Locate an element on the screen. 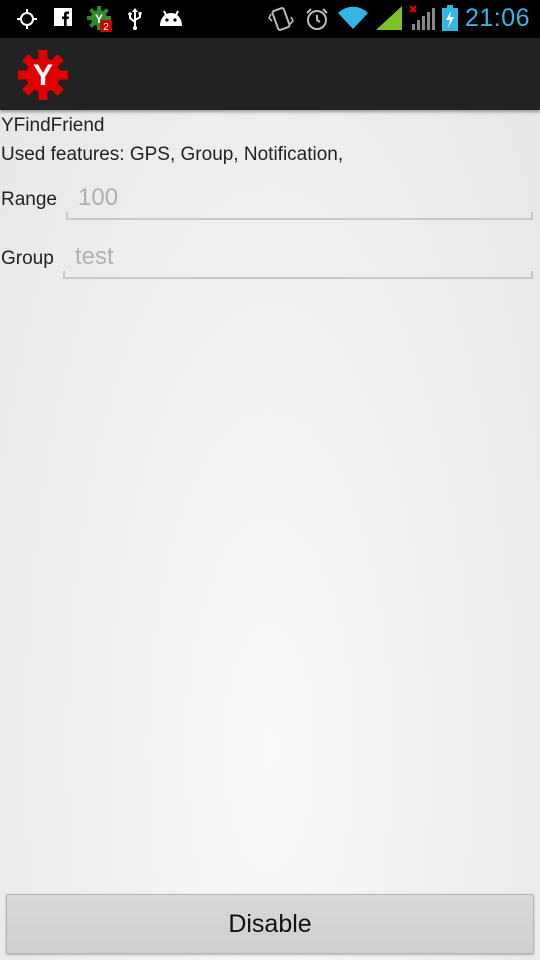 This screenshot has height=960, width=540. group-field is located at coordinates (298, 258).